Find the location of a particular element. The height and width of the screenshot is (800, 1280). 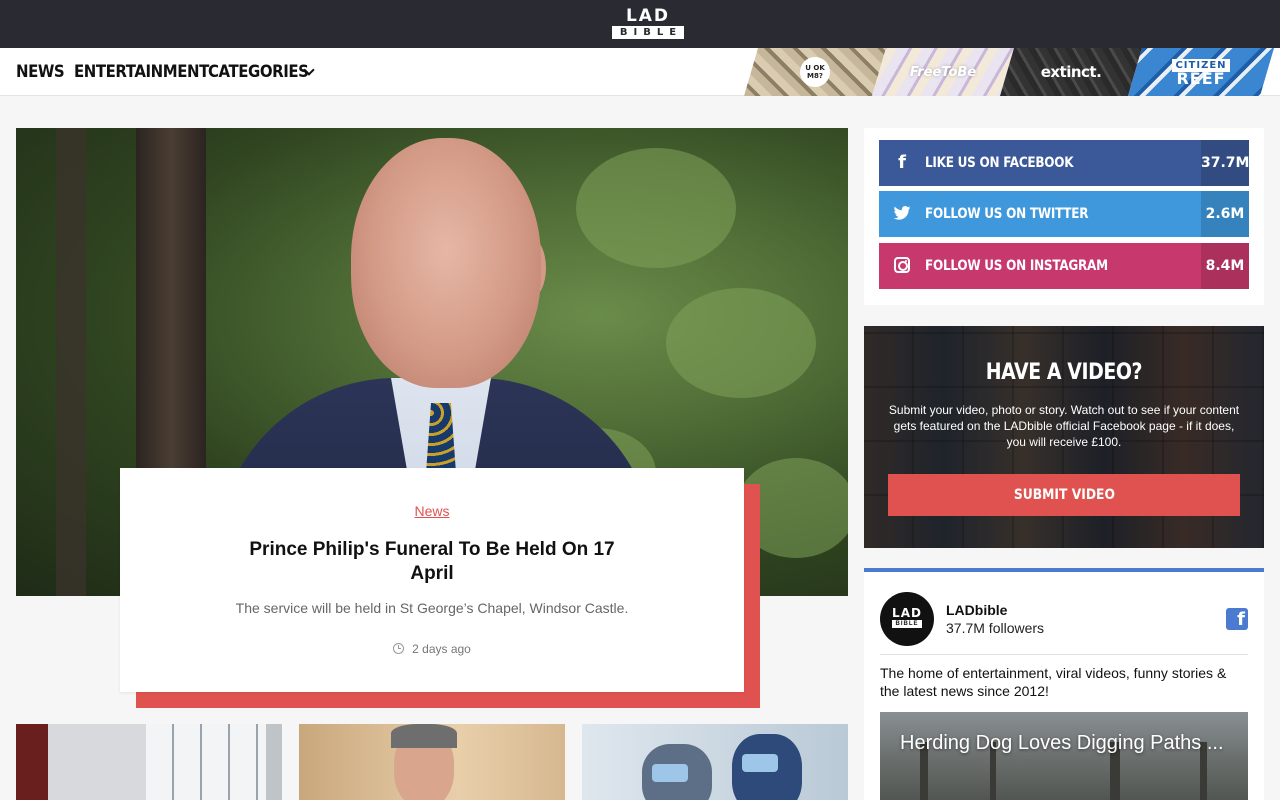

nav-item-news: NEWS is located at coordinates (40, 72).